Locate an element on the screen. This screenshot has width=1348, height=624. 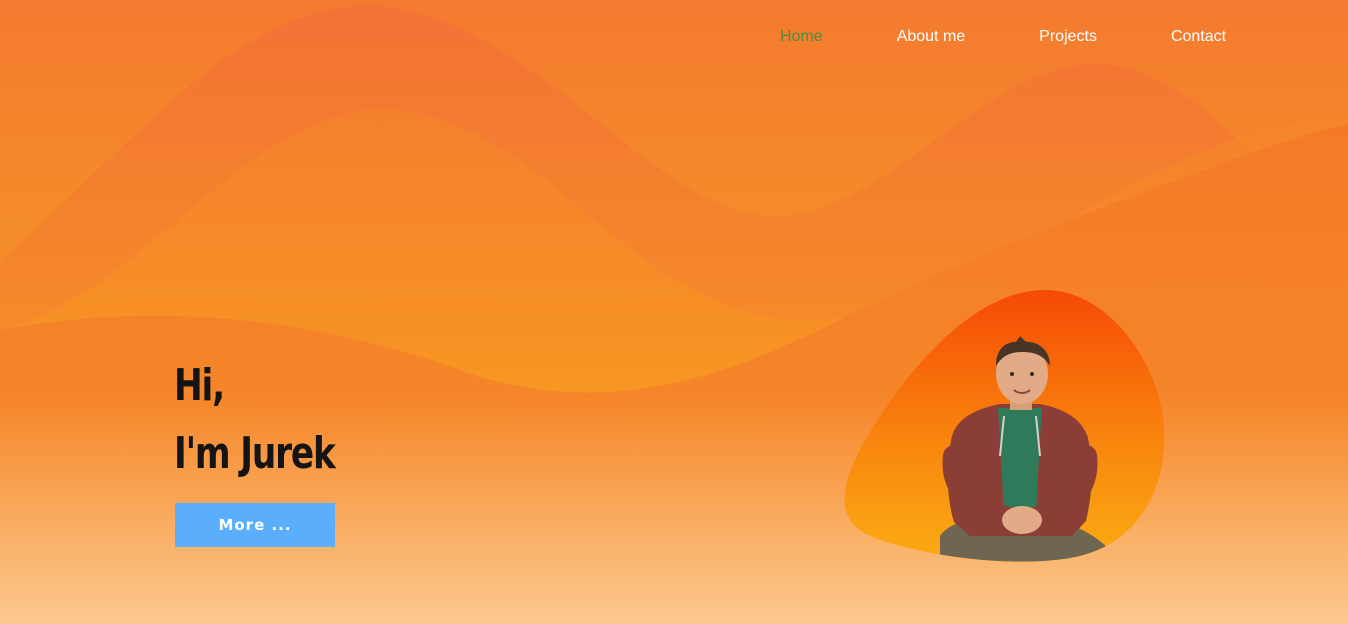
nav-item-home: Home is located at coordinates (801, 37).